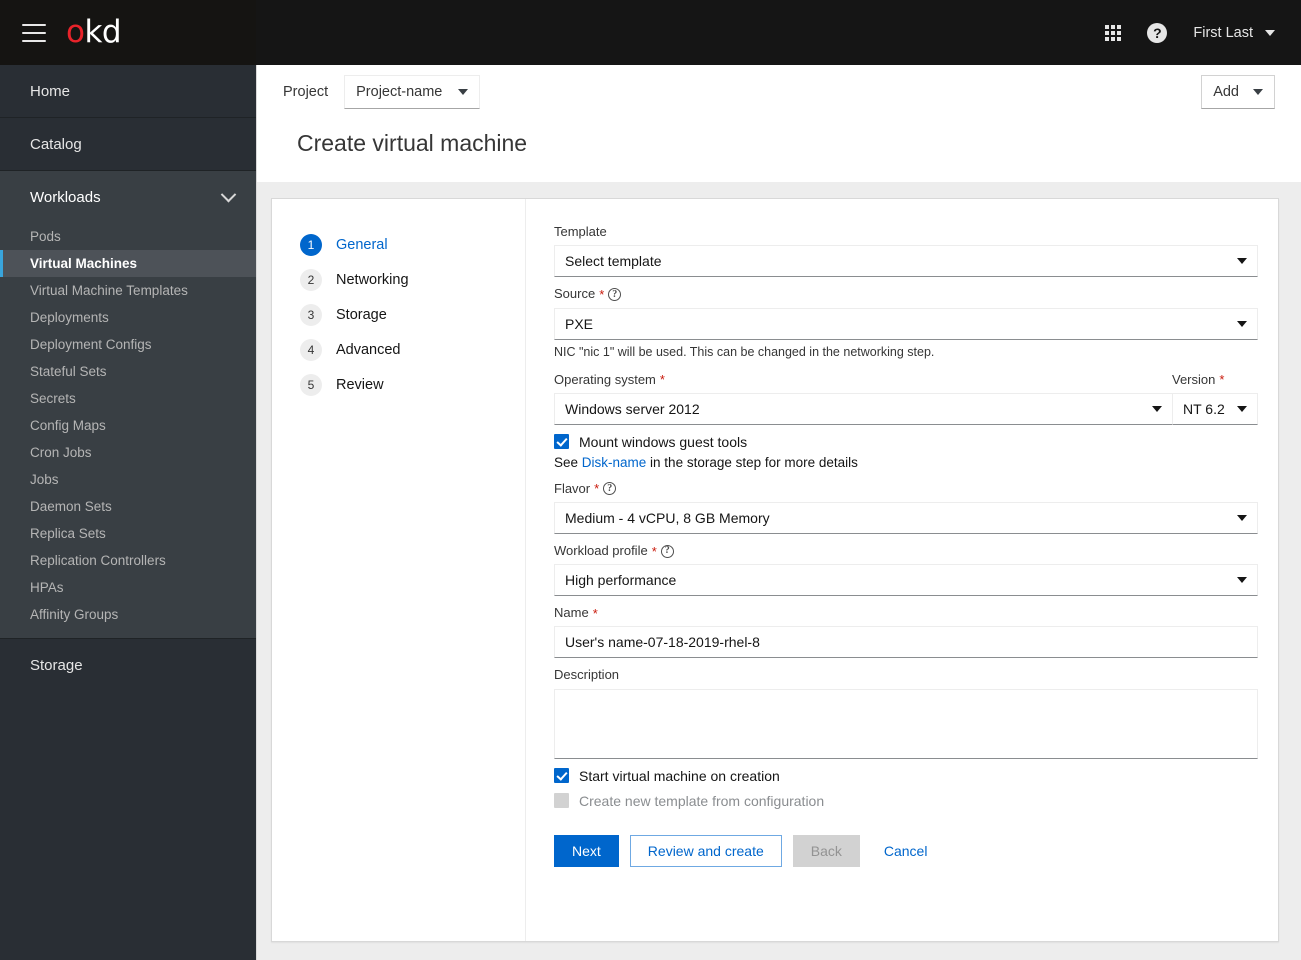 The width and height of the screenshot is (1301, 960). I want to click on sidebar-item-config-maps: Config Maps, so click(128, 425).